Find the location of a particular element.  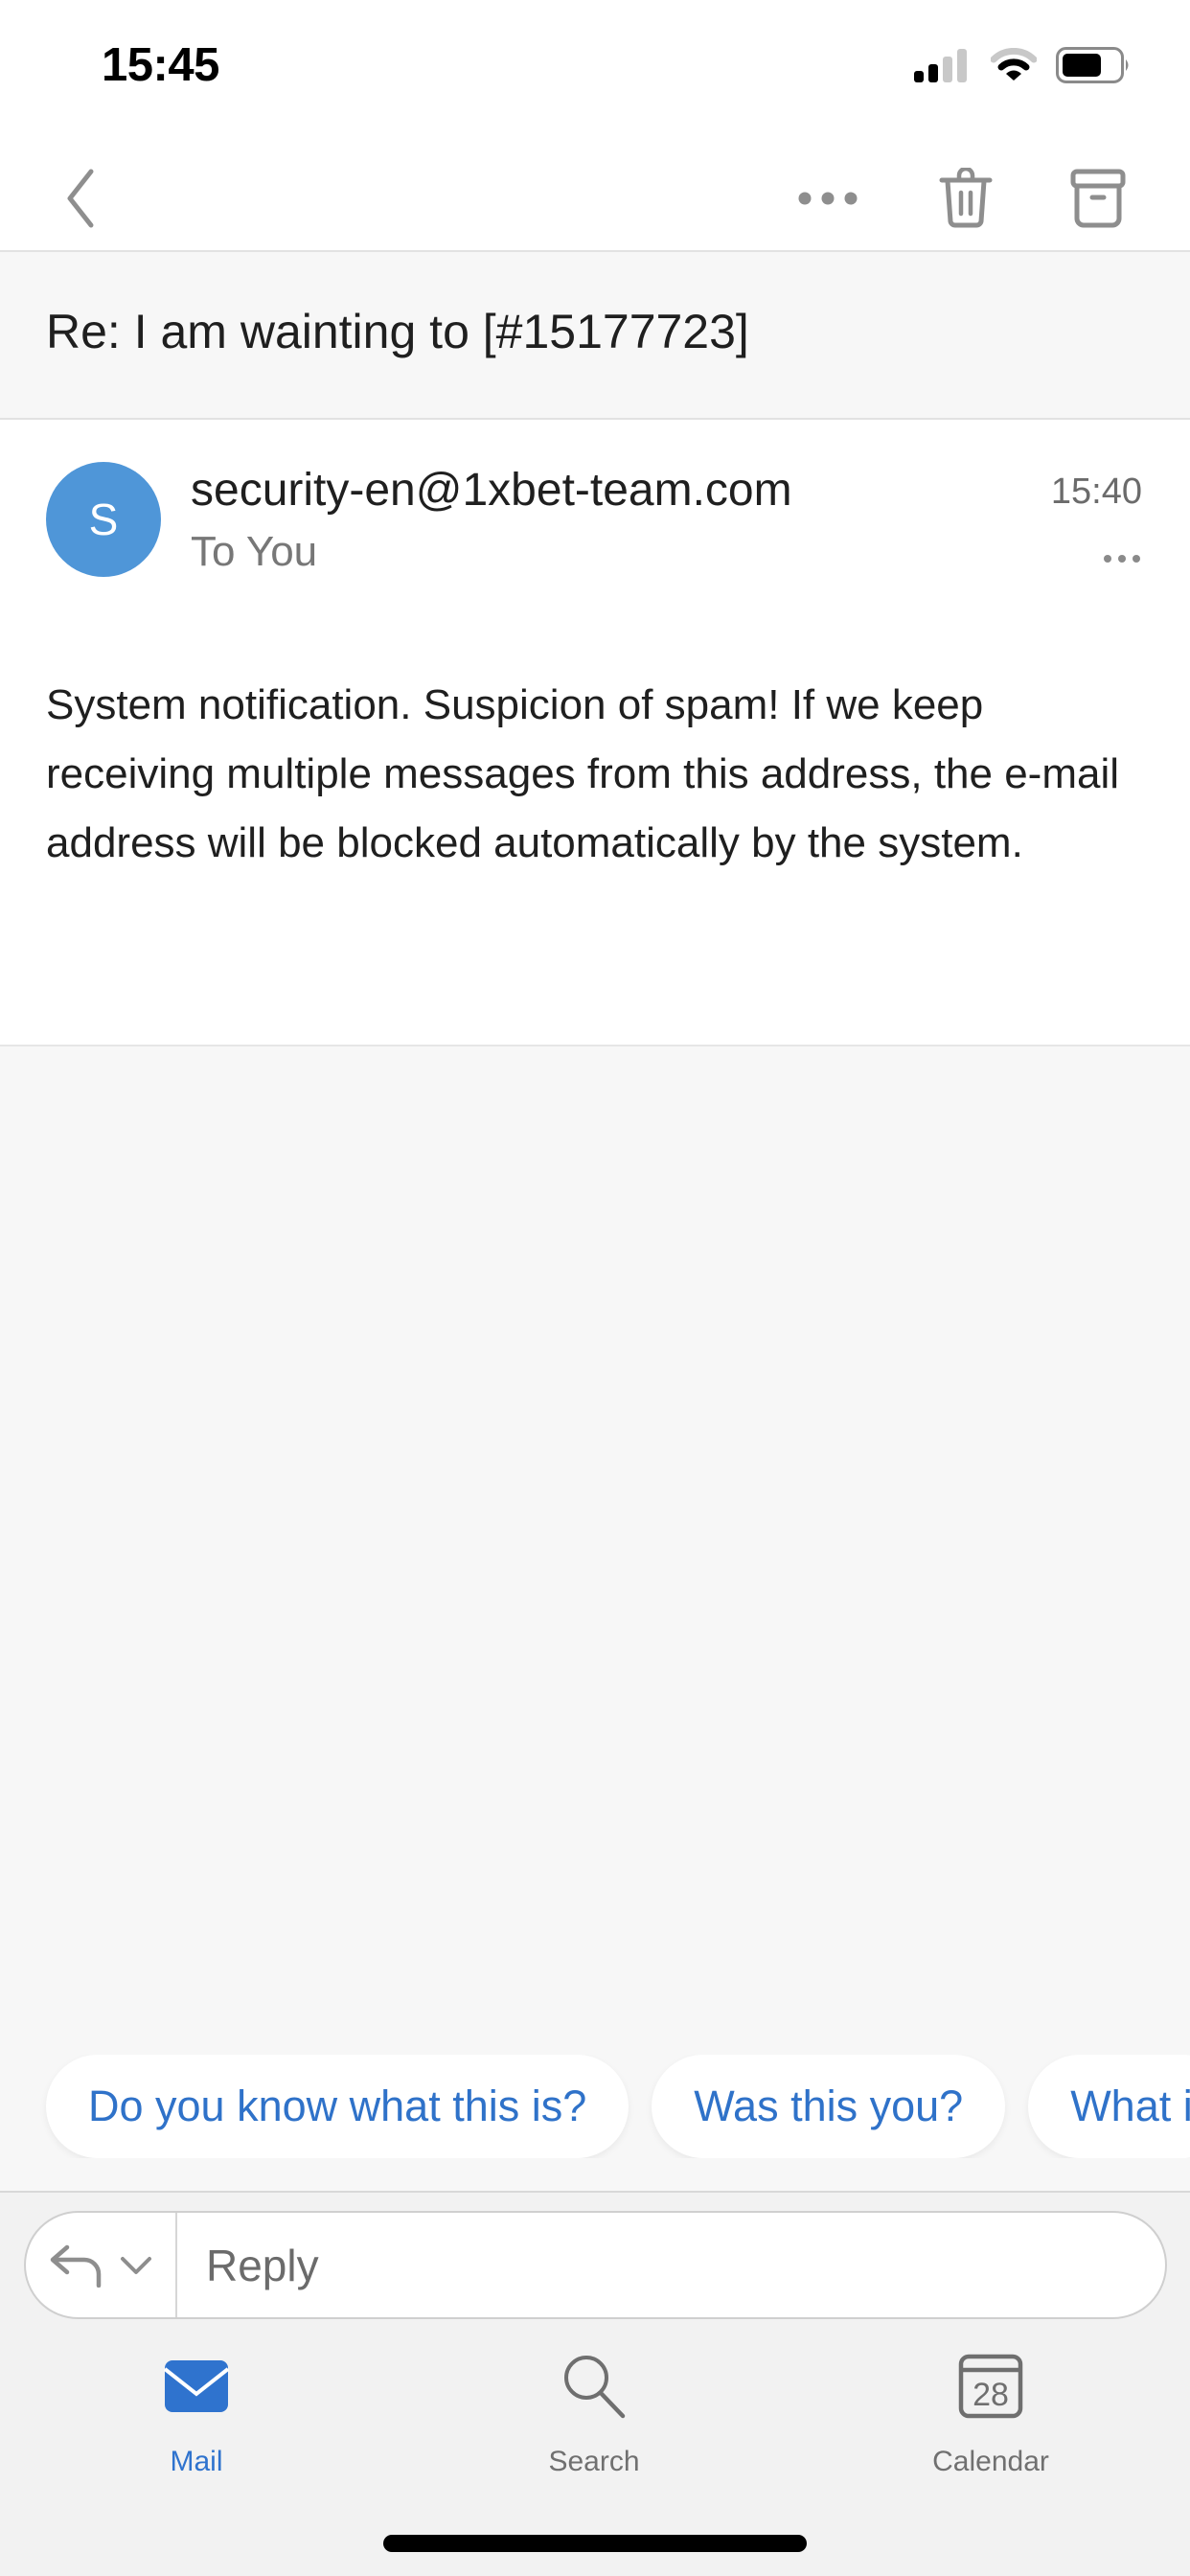

tab-bar: Mail Search 28 Calendar is located at coordinates (595, 2415).